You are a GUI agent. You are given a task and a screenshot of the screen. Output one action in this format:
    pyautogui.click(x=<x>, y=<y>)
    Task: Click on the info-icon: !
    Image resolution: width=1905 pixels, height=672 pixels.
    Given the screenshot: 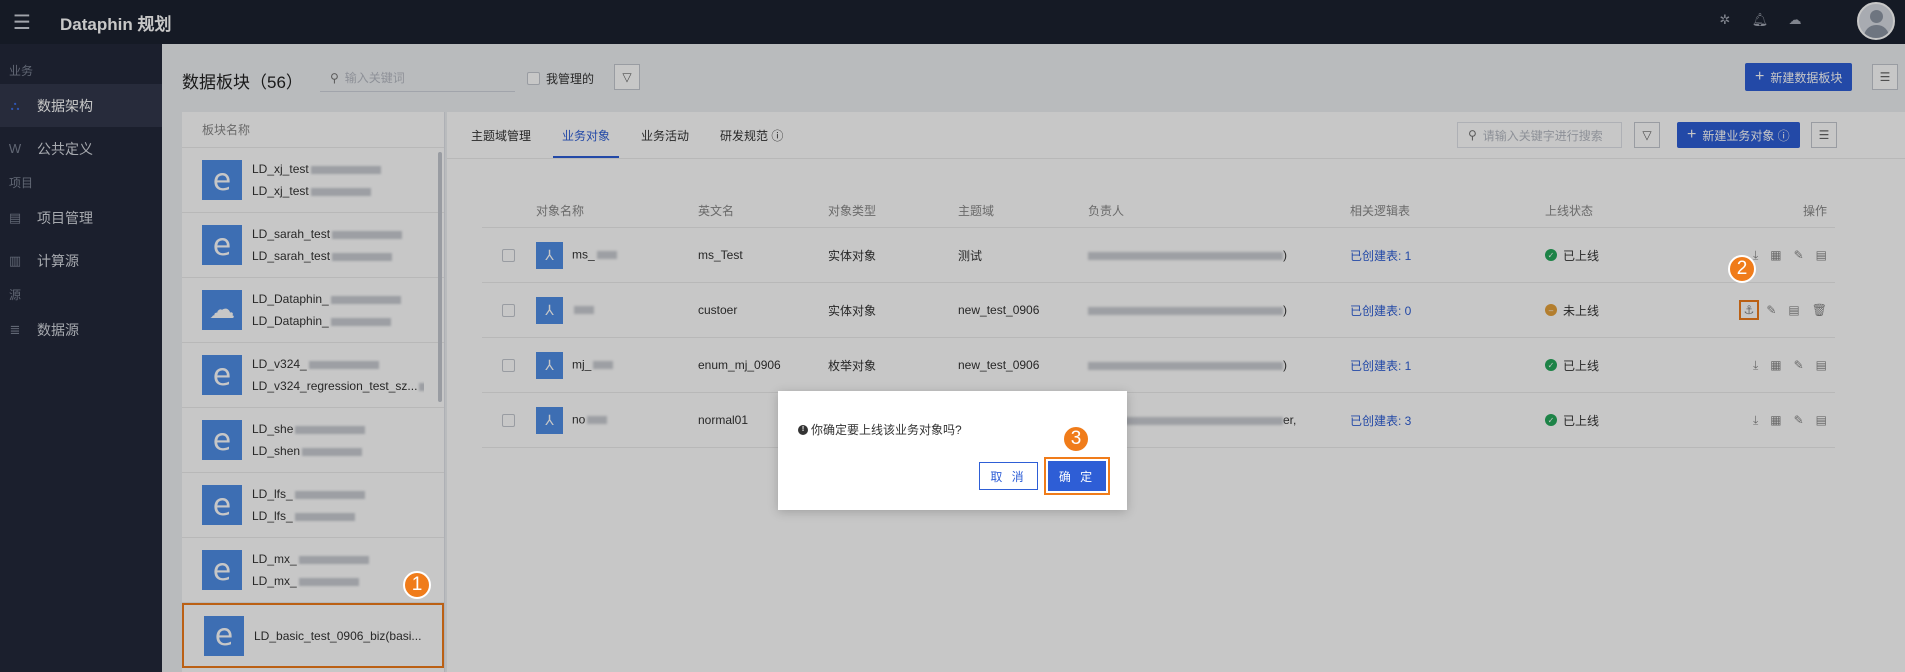 What is the action you would take?
    pyautogui.click(x=803, y=429)
    